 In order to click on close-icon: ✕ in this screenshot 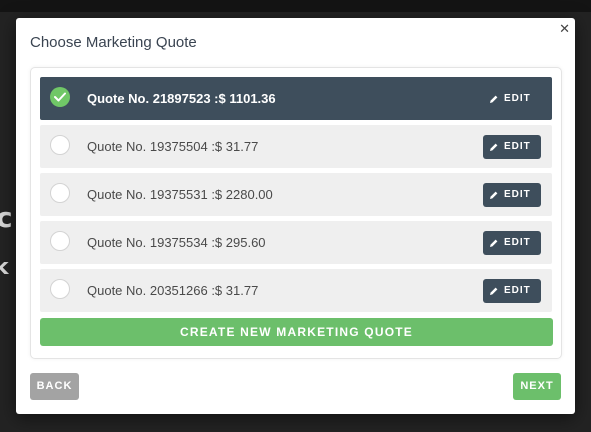, I will do `click(564, 29)`.